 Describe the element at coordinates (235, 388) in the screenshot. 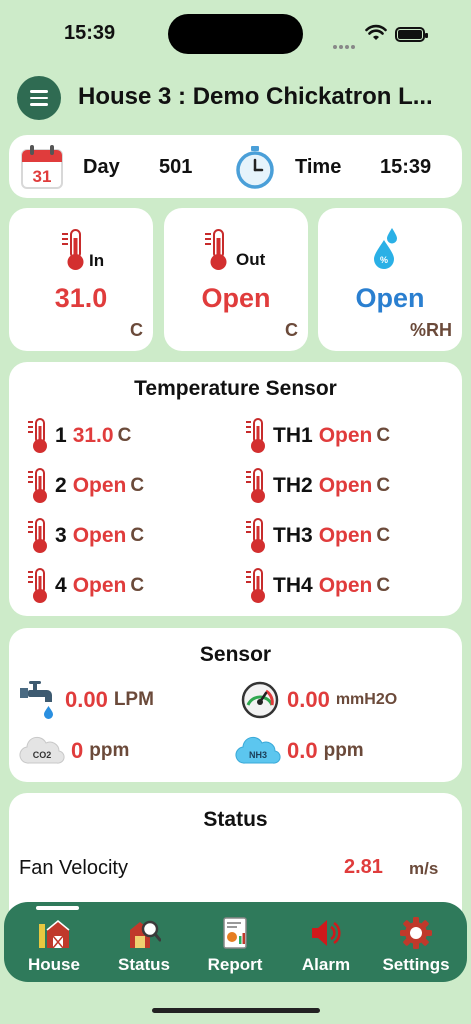

I see `card-title: Temperature Sensor` at that location.